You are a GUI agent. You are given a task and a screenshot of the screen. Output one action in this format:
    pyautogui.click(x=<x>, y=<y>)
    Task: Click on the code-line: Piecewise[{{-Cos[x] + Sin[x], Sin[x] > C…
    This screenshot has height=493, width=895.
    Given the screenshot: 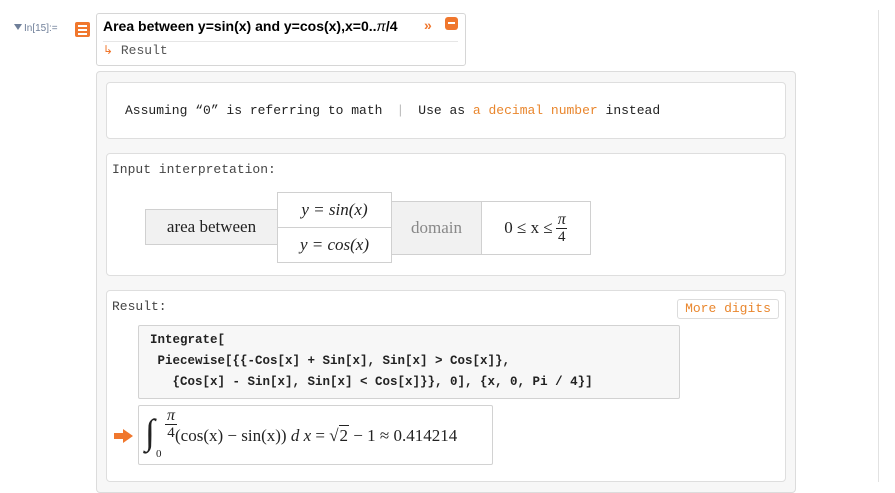 What is the action you would take?
    pyautogui.click(x=330, y=361)
    